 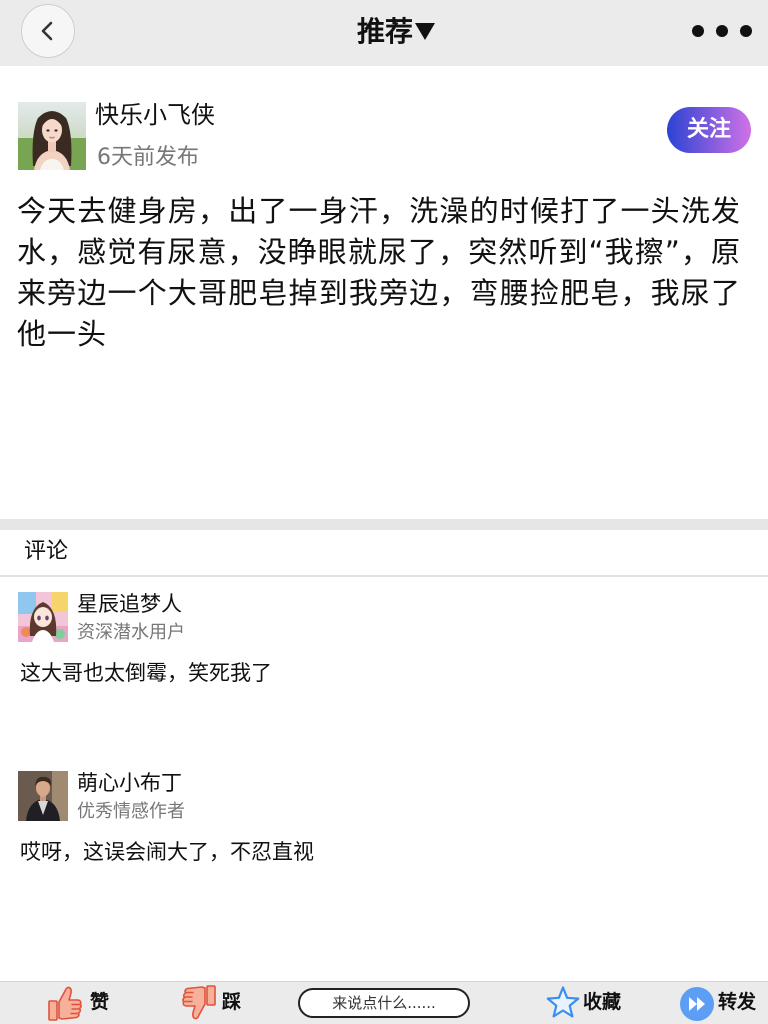 What do you see at coordinates (384, 824) in the screenshot?
I see `comment-item: 萌心小布丁 优秀情感作者 哎呀，这误会闹大了，不忍直视` at bounding box center [384, 824].